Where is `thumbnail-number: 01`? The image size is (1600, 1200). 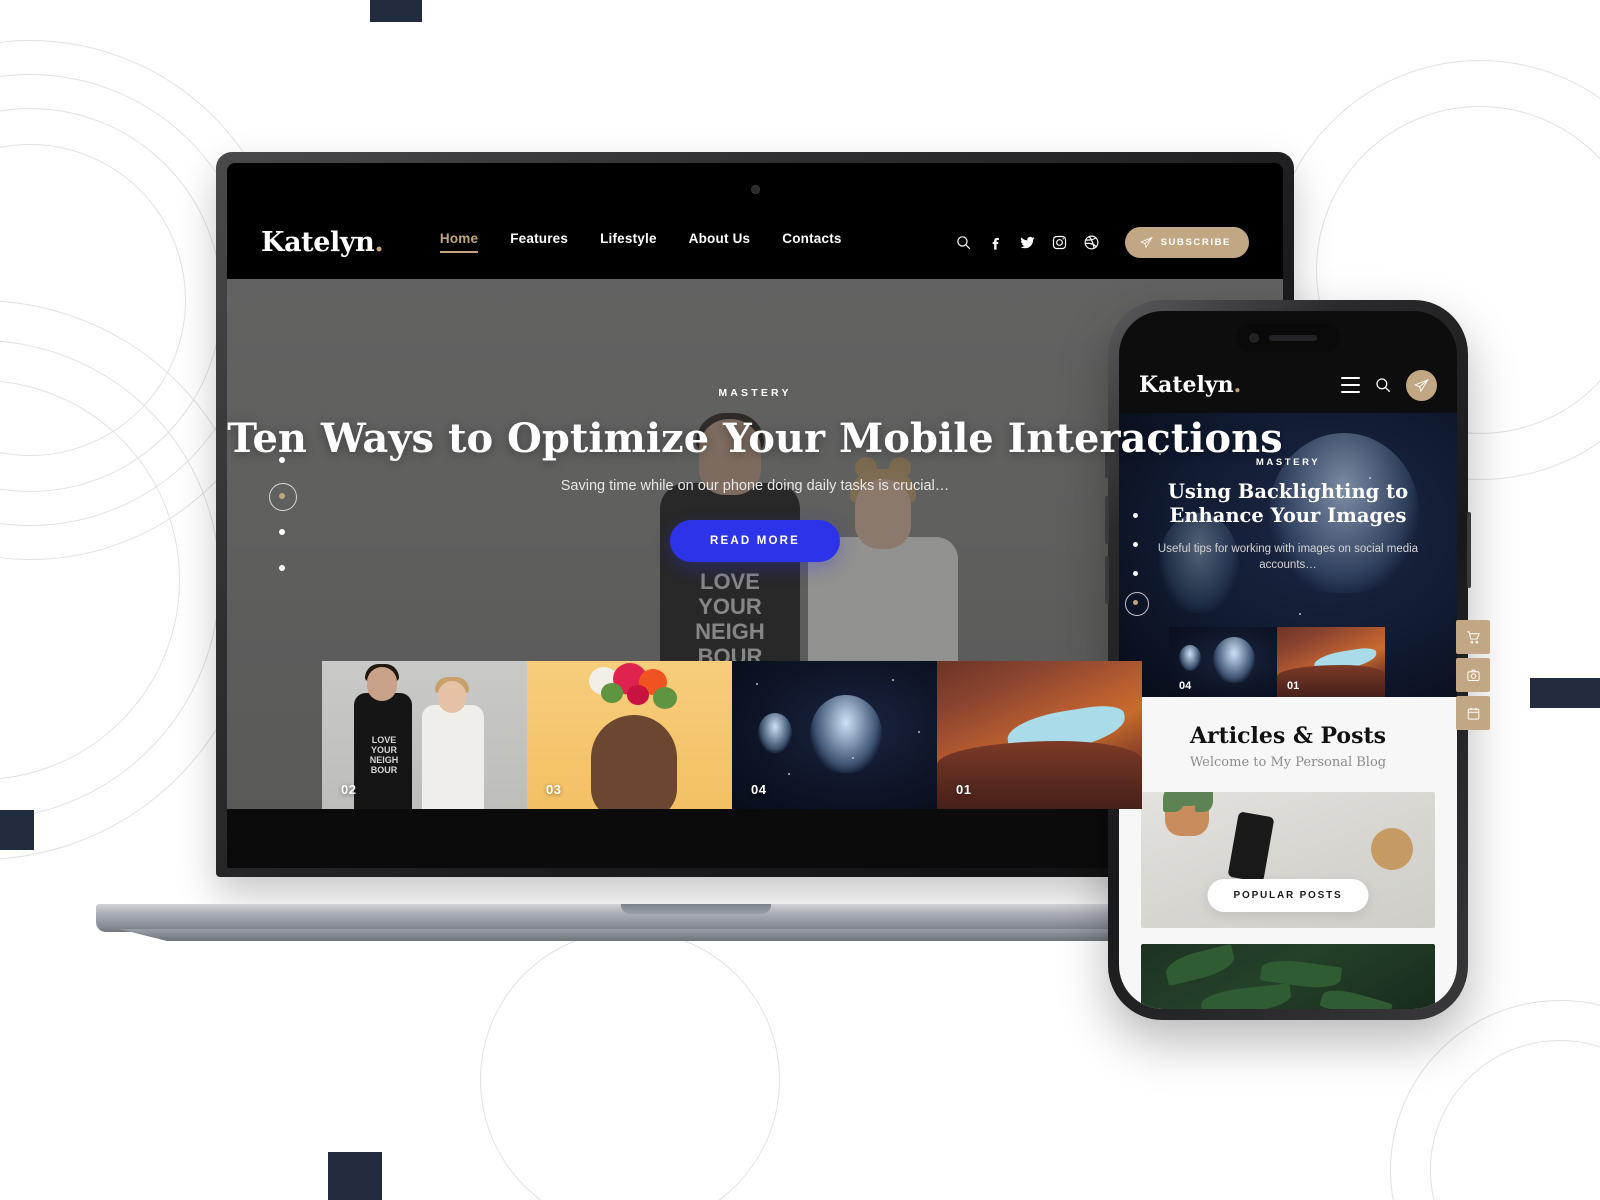
thumbnail-number: 01 is located at coordinates (964, 789).